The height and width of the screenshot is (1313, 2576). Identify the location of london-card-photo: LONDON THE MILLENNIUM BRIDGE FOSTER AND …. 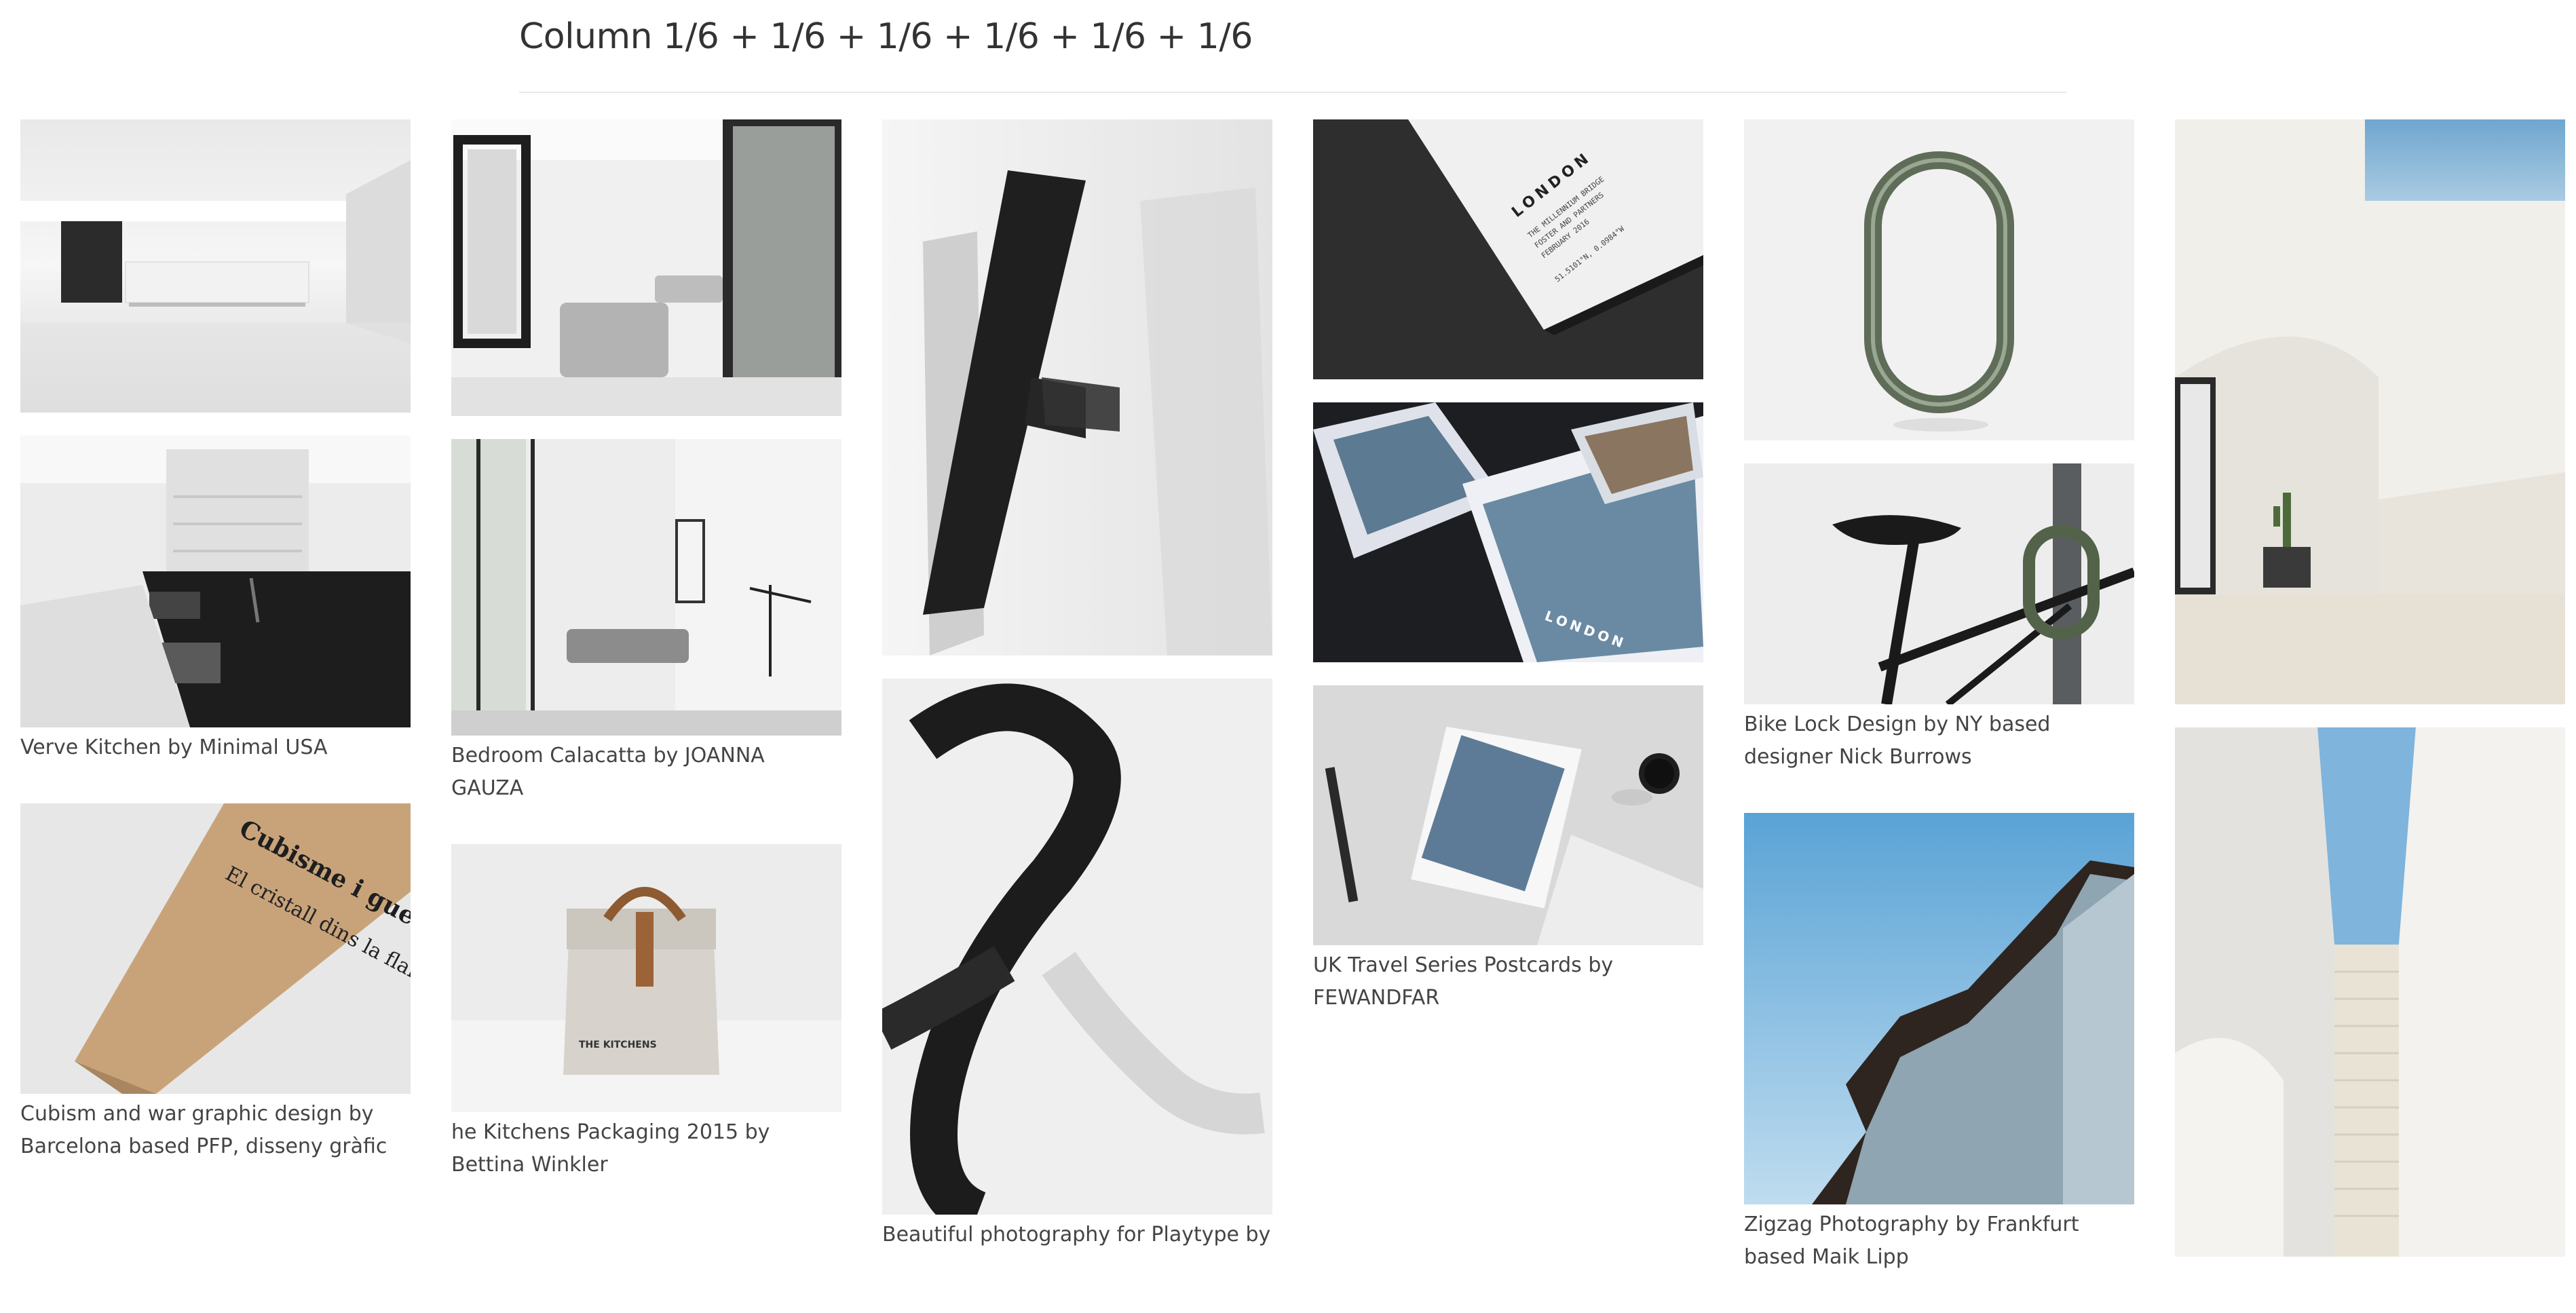
(1508, 249).